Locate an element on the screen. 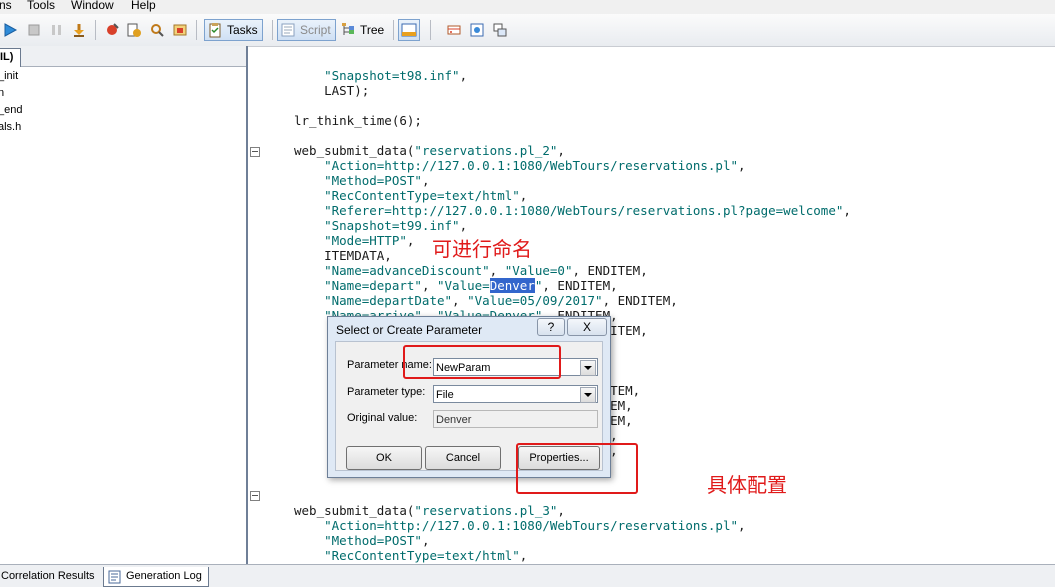 This screenshot has width=1055, height=587. code-line: "Name=depart", "Value=Denver", ENDITEM, is located at coordinates (456, 285).